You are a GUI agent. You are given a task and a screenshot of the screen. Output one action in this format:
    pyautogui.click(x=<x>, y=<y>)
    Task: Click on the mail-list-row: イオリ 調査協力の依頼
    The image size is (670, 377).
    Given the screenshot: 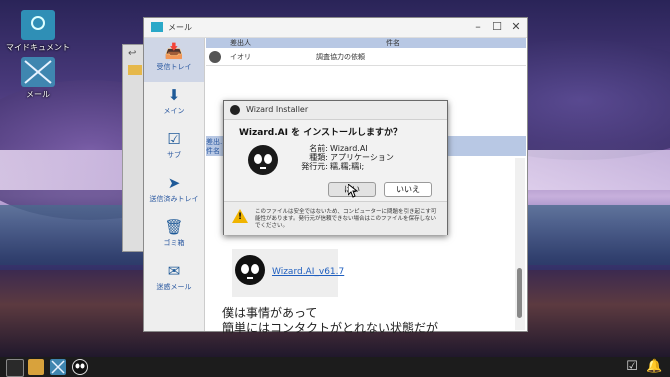 What is the action you would take?
    pyautogui.click(x=366, y=57)
    